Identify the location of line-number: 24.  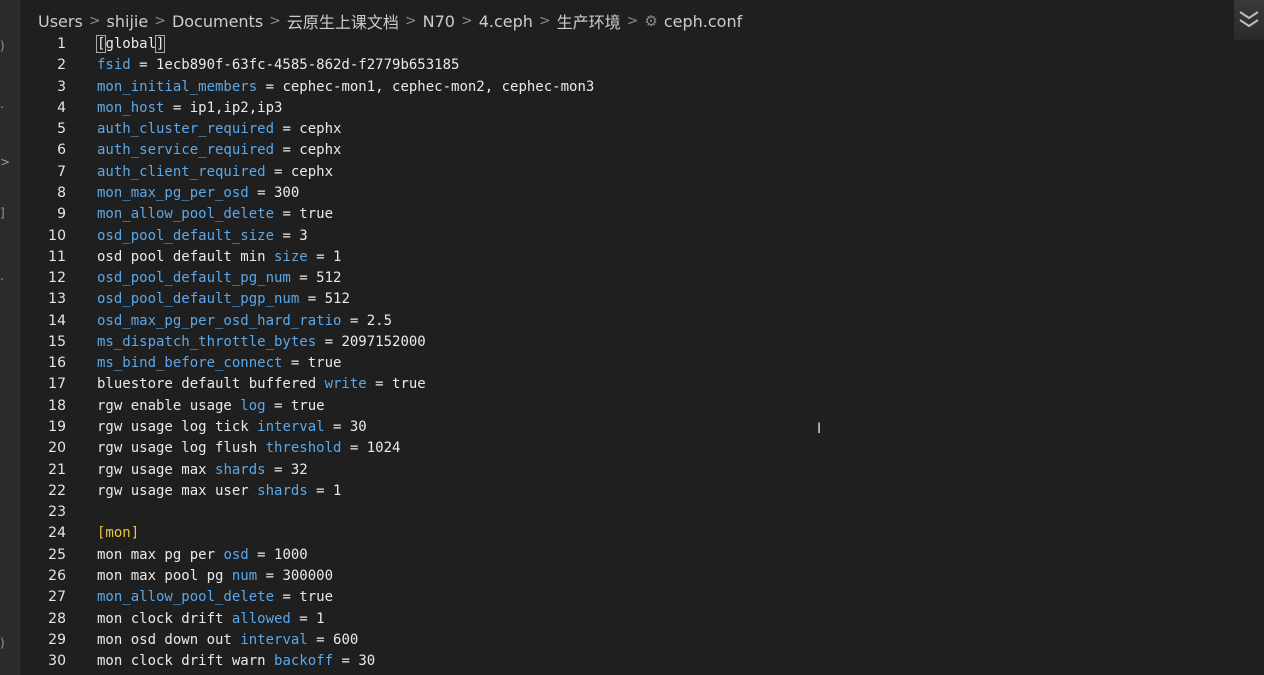
(57, 533).